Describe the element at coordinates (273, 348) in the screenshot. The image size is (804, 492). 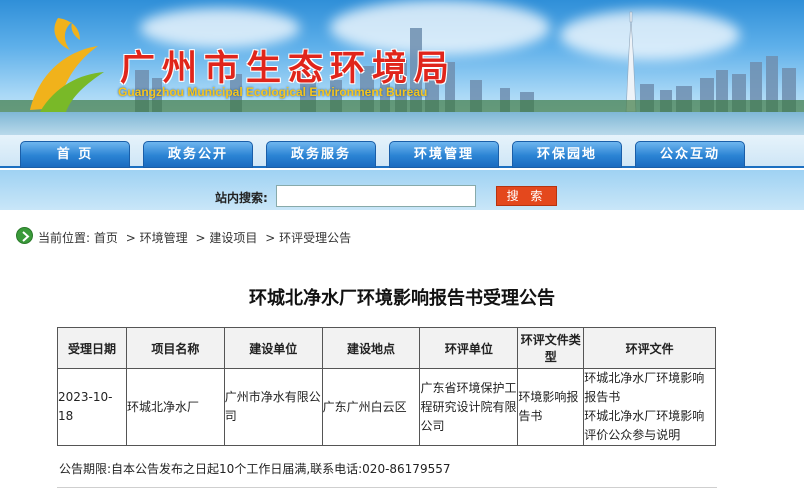
I see `column-header: 建设单位` at that location.